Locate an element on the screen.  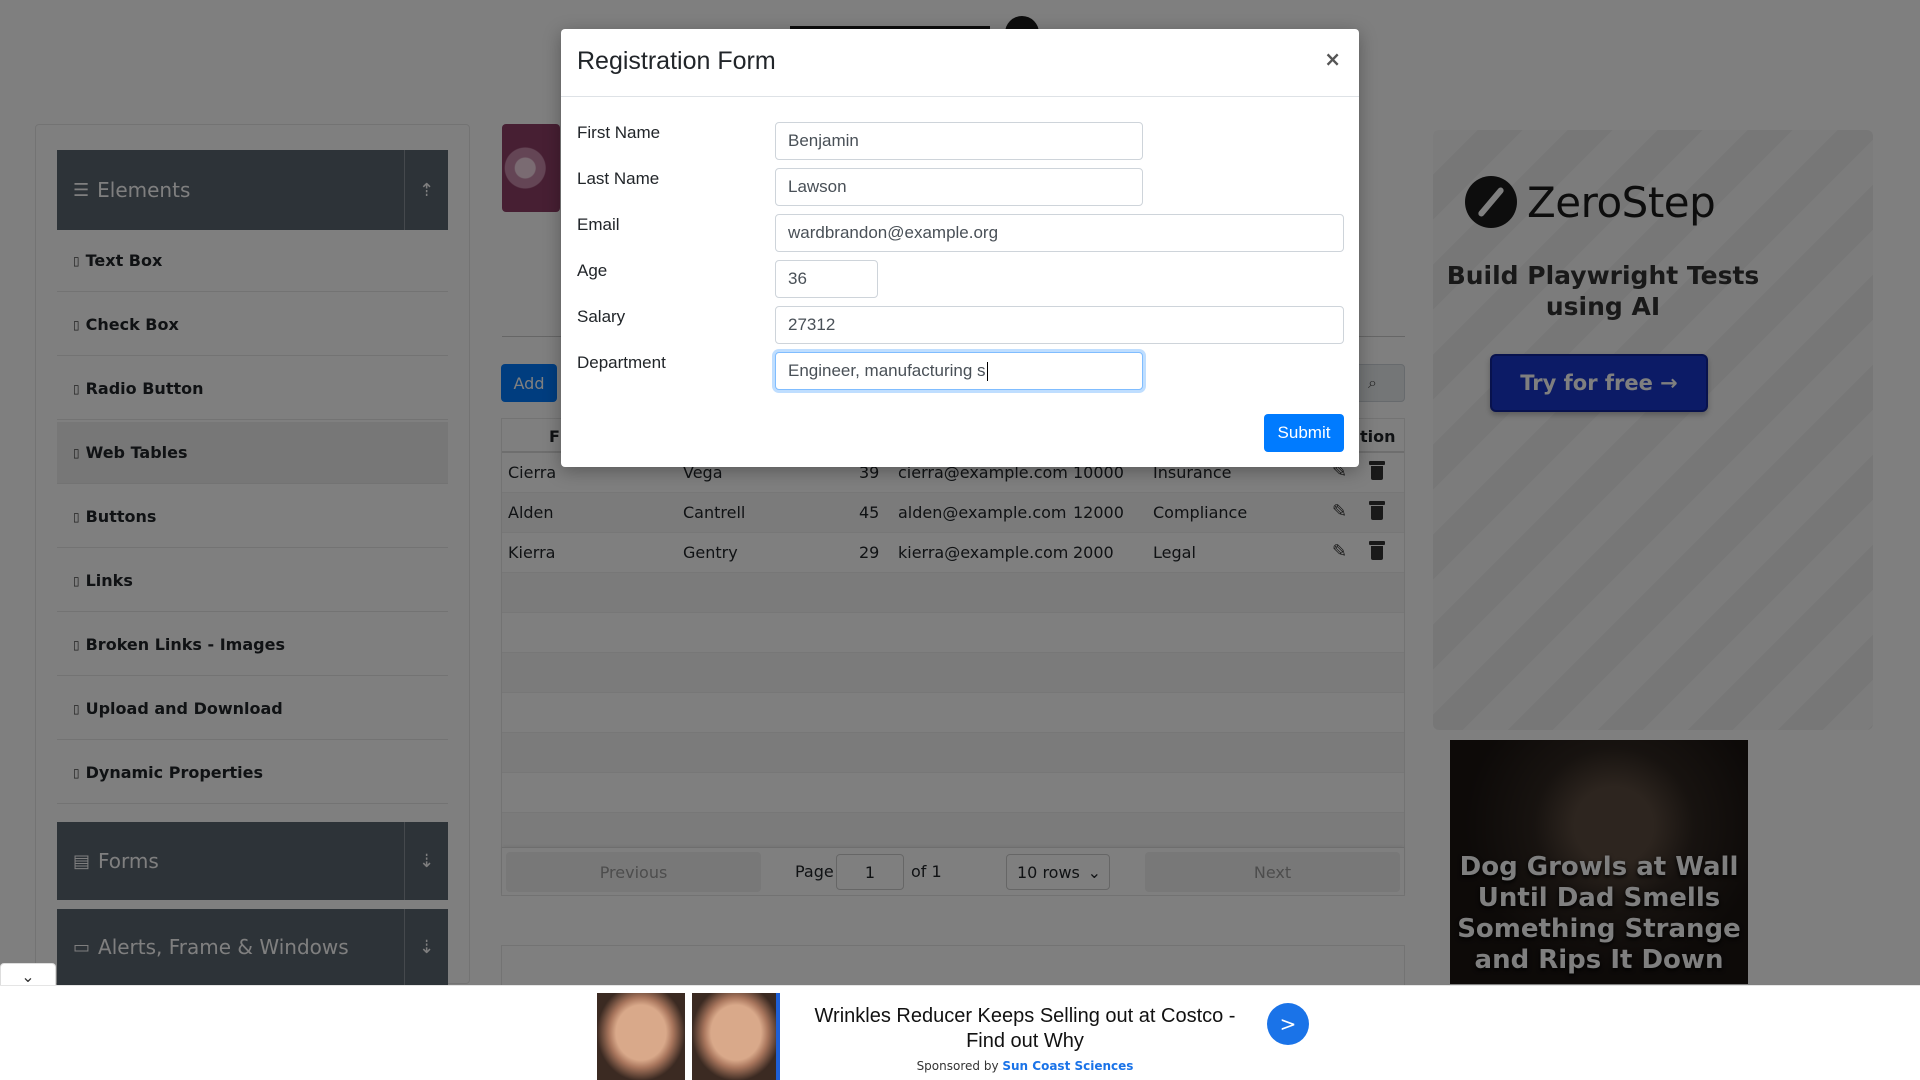
close-icon: × is located at coordinates (1332, 59).